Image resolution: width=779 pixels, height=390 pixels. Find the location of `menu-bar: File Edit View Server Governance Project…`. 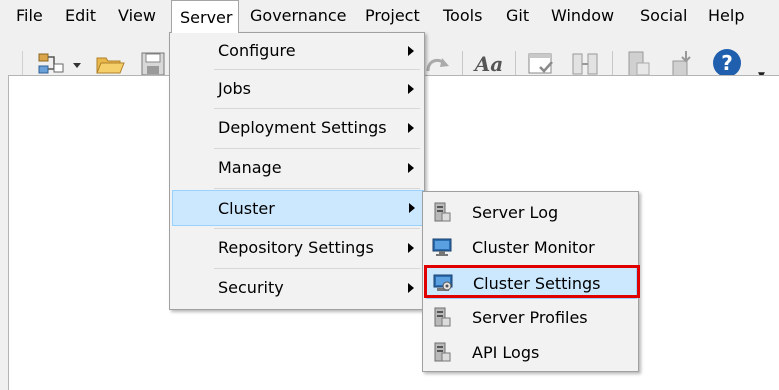

menu-bar: File Edit View Server Governance Project… is located at coordinates (389, 16).